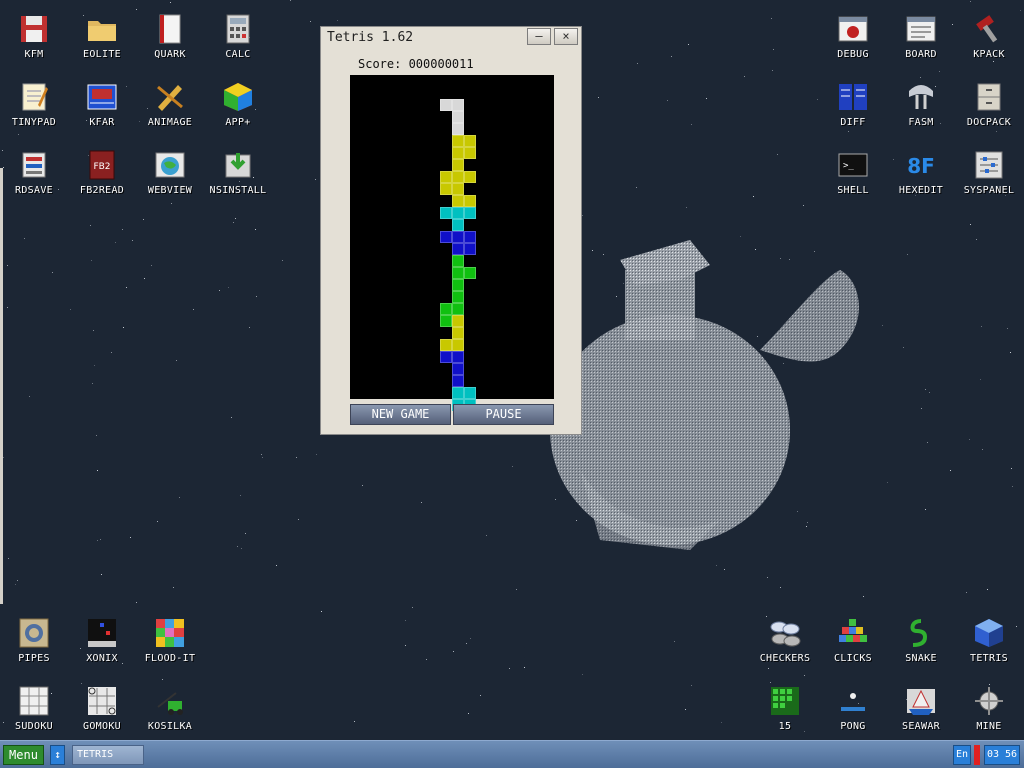  What do you see at coordinates (853, 97) in the screenshot?
I see `diff-table-icon` at bounding box center [853, 97].